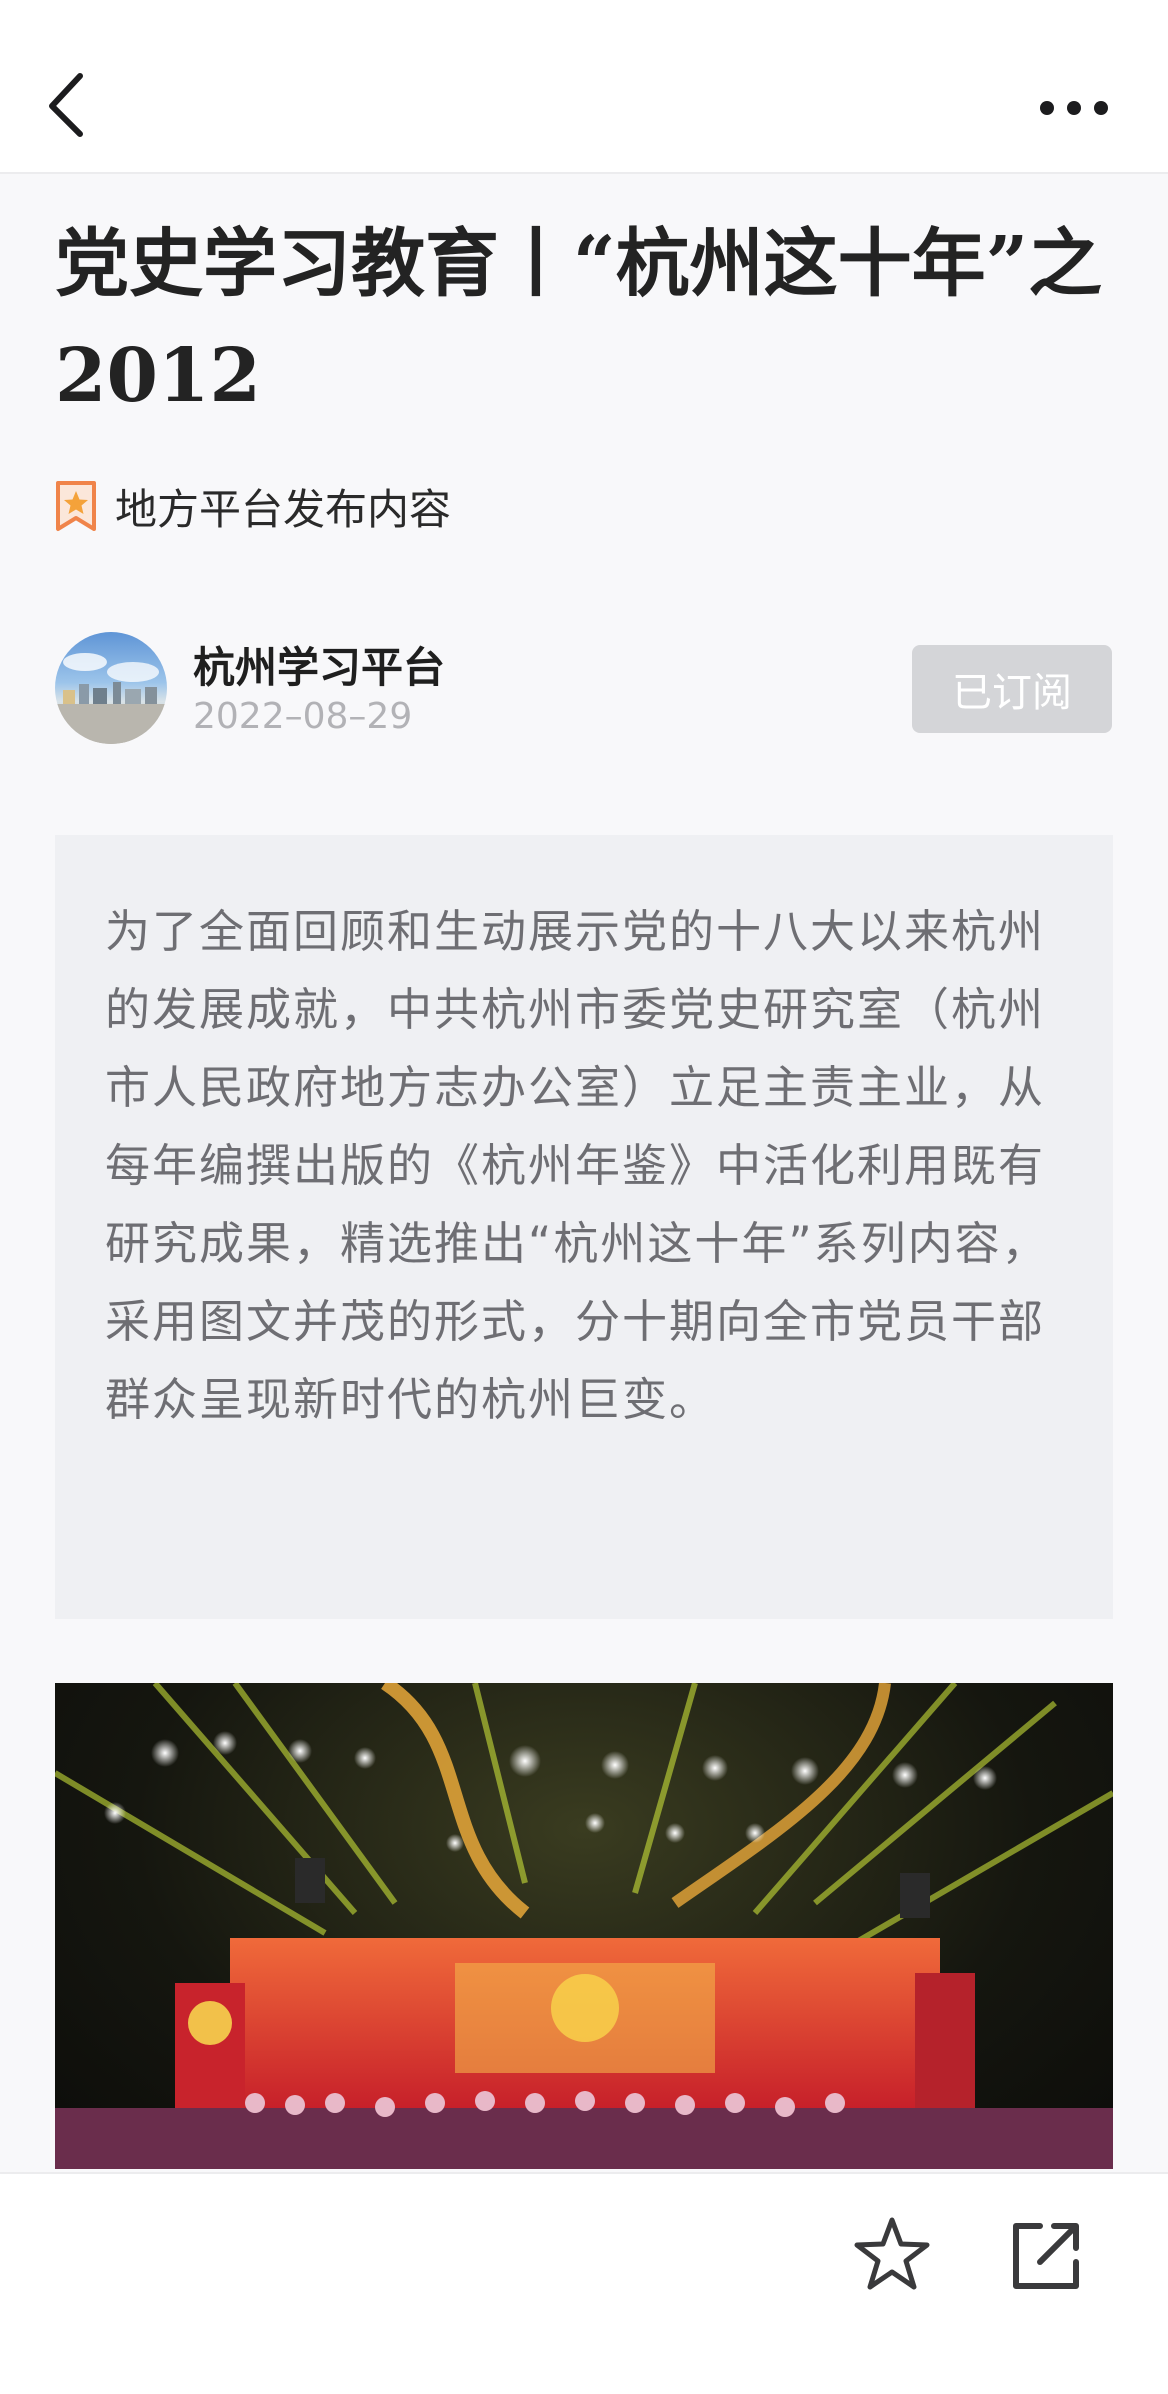 Image resolution: width=1168 pixels, height=2394 pixels. Describe the element at coordinates (283, 509) in the screenshot. I see `source-tag-label: 地方平台发布内容` at that location.